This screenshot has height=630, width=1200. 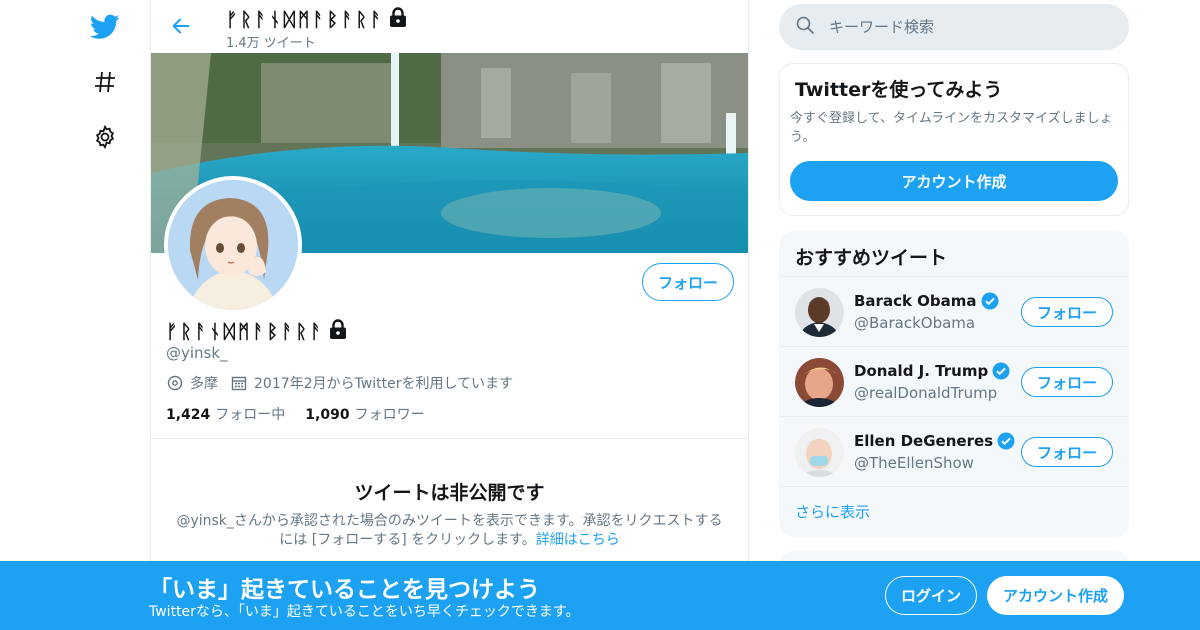 I want to click on twitter-bird-icon, so click(x=105, y=27).